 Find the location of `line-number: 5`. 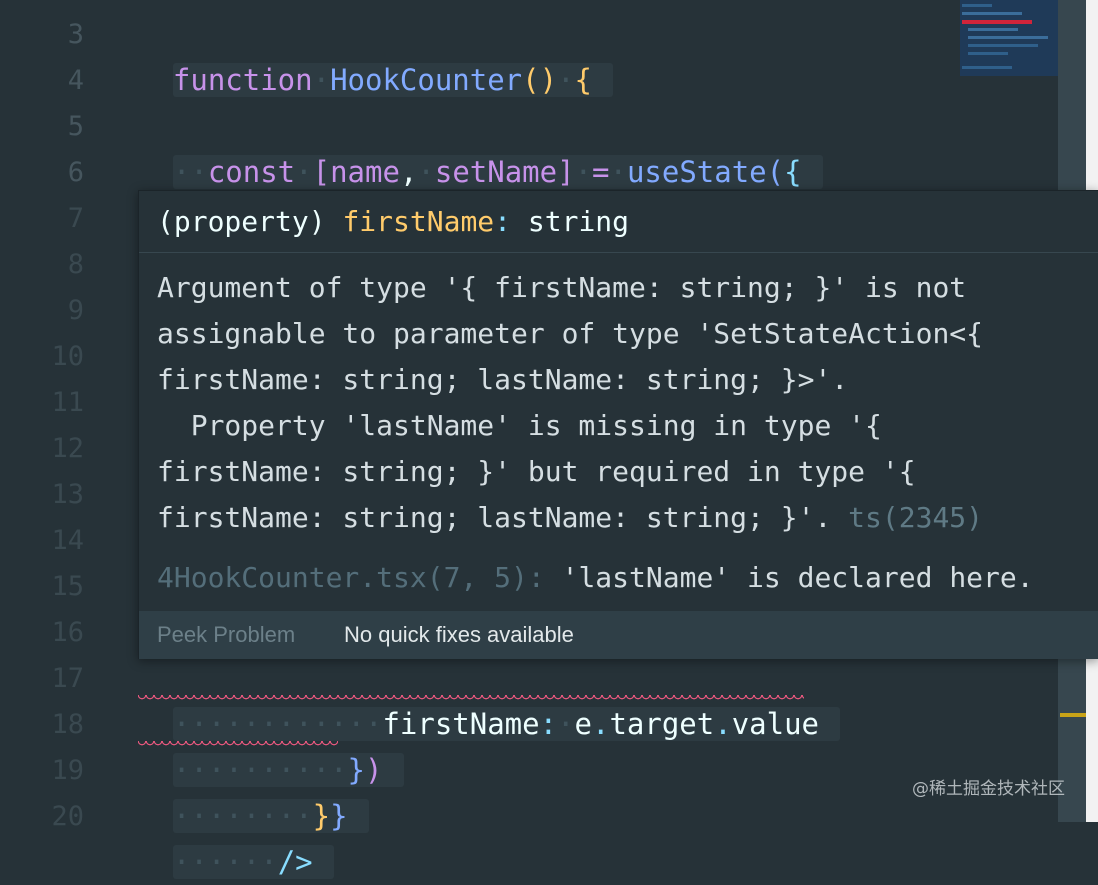

line-number: 5 is located at coordinates (75, 126).